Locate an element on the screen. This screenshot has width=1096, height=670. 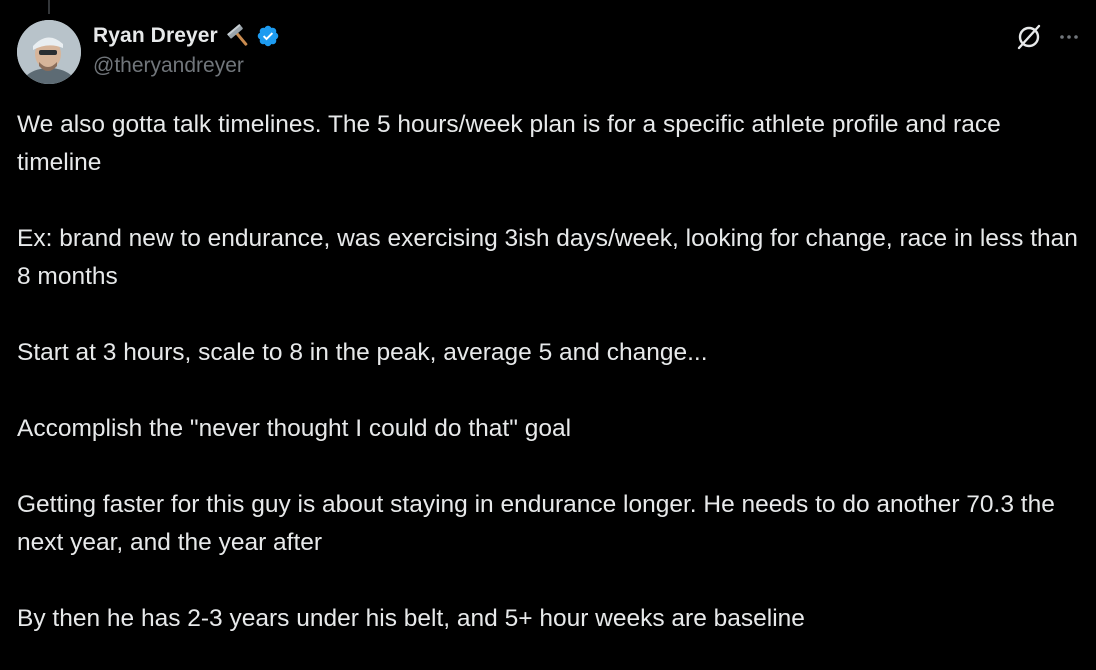
avatar is located at coordinates (49, 52).